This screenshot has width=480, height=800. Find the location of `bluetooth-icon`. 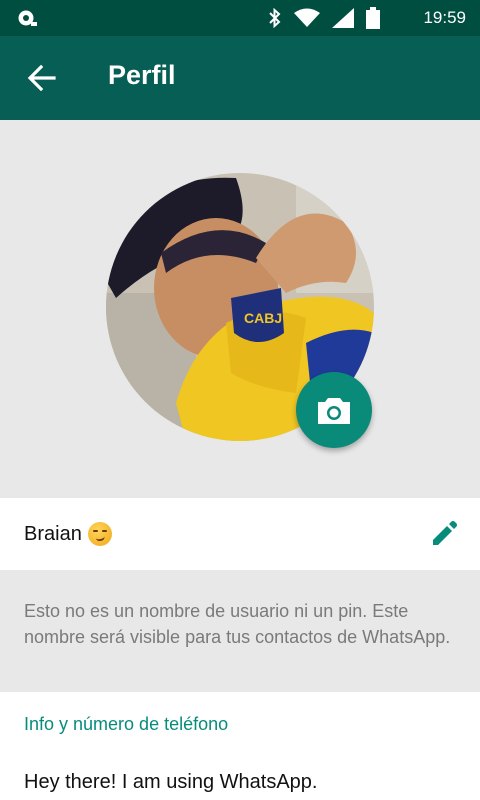

bluetooth-icon is located at coordinates (275, 18).